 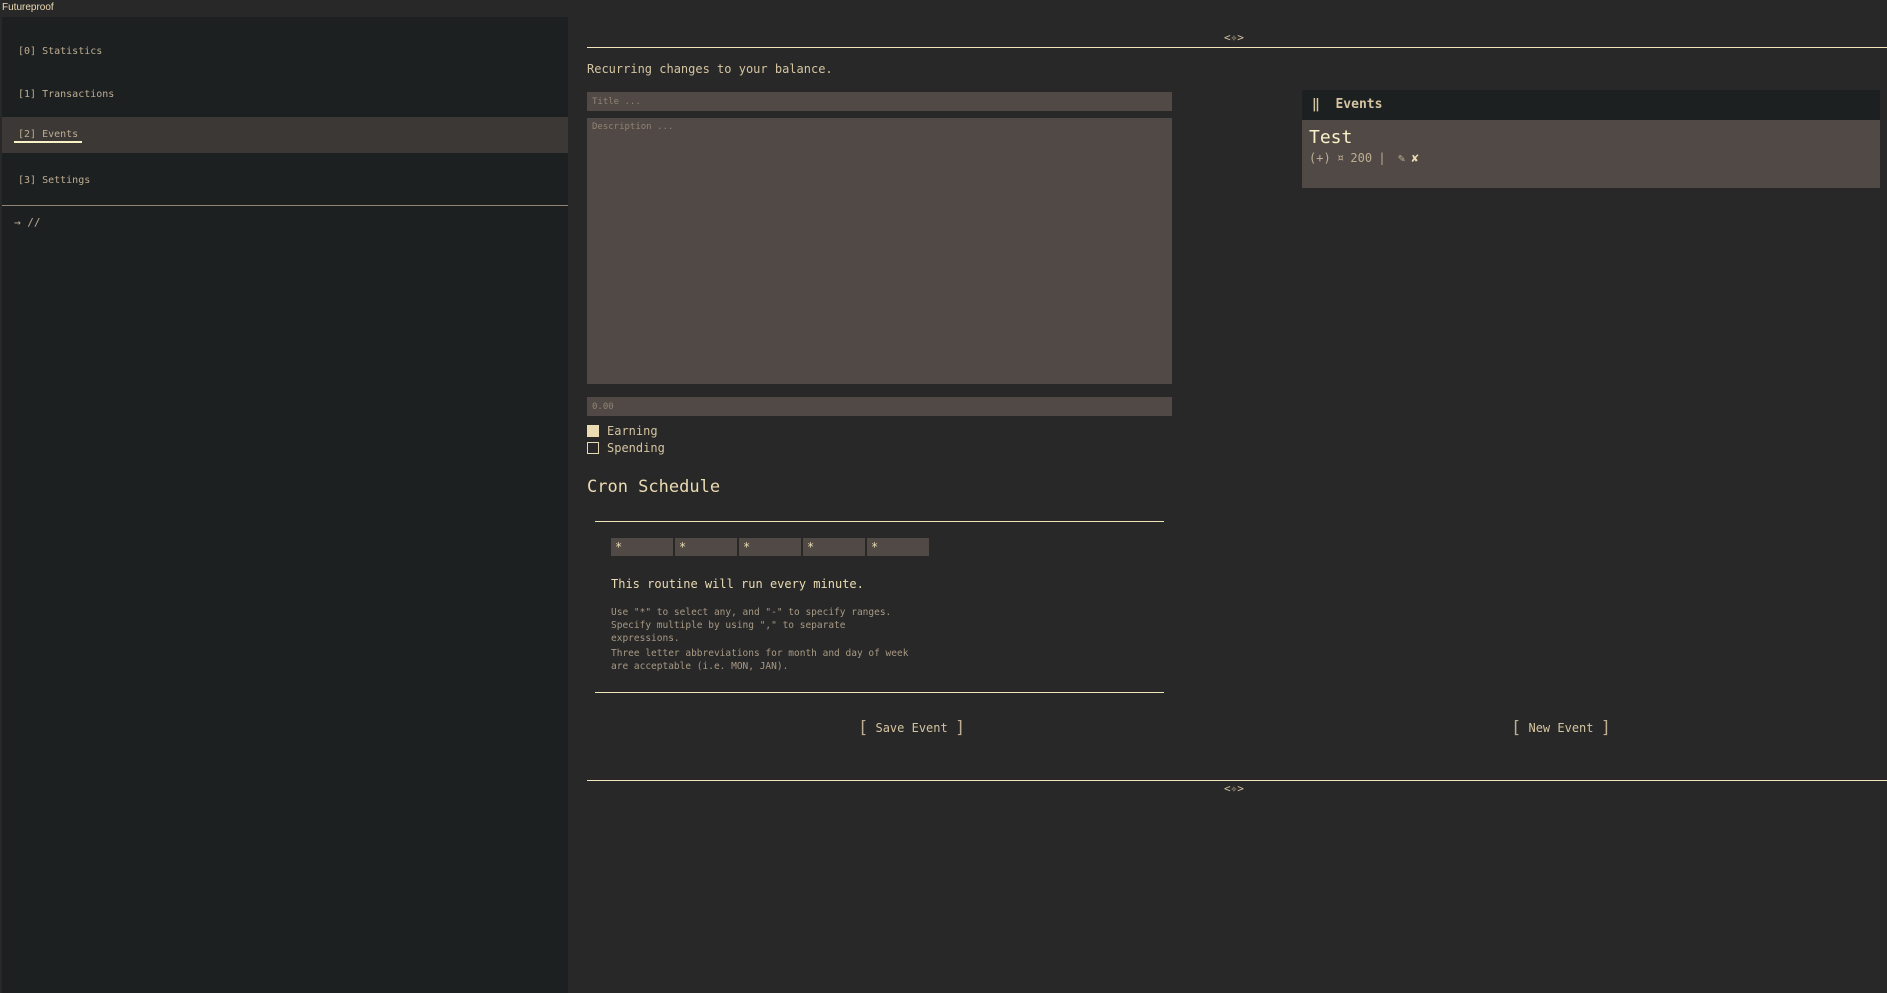 I want to click on checkbox-unchecked-icon, so click(x=593, y=448).